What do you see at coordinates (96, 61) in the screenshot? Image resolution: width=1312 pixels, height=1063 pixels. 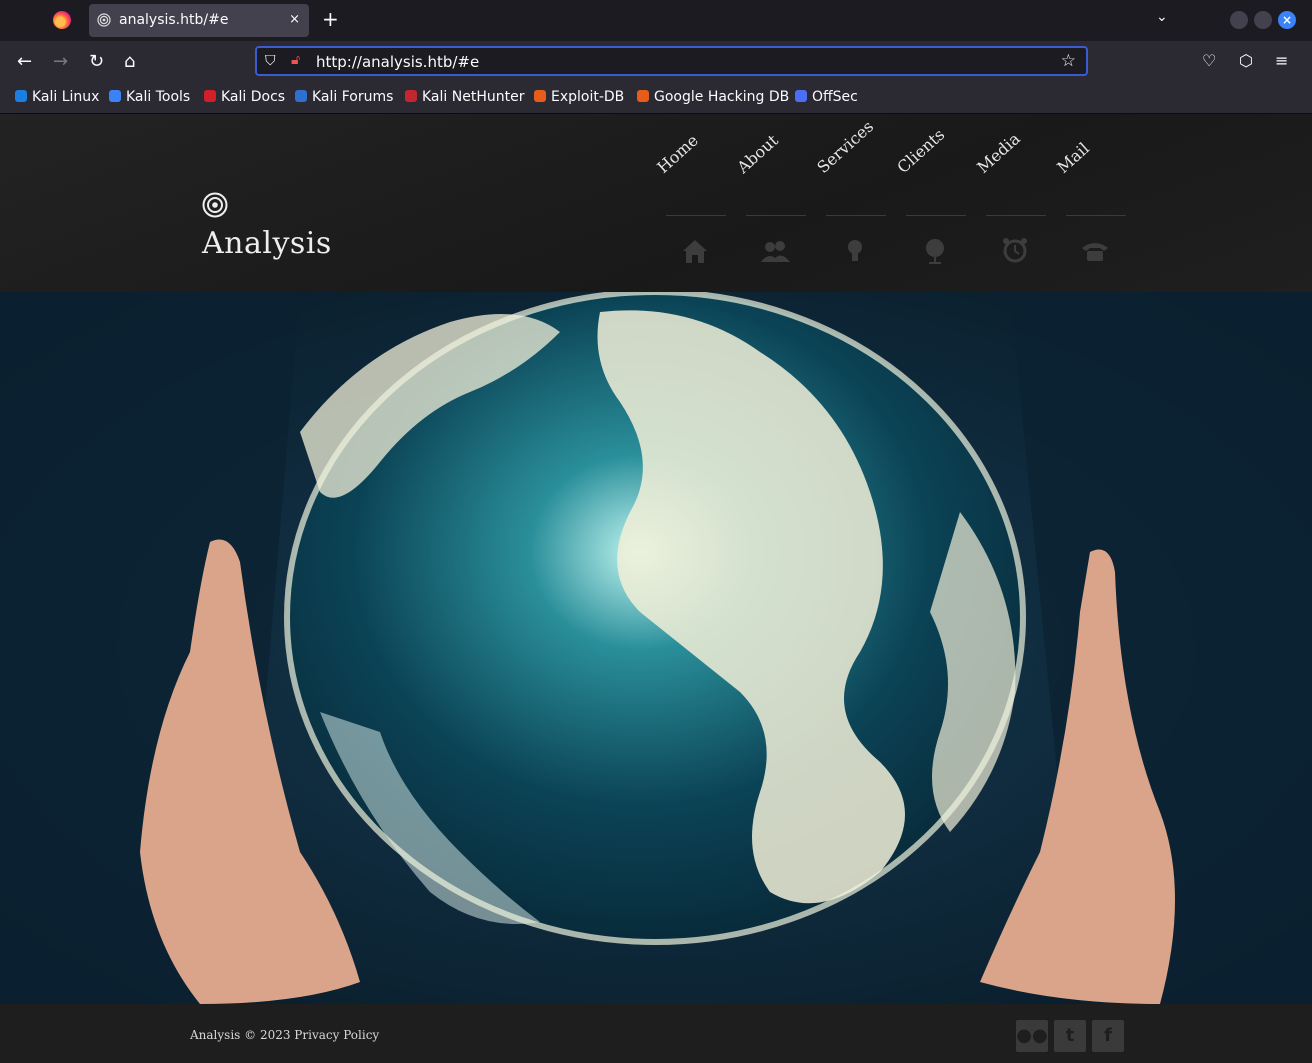 I see `reload-button: ↻` at bounding box center [96, 61].